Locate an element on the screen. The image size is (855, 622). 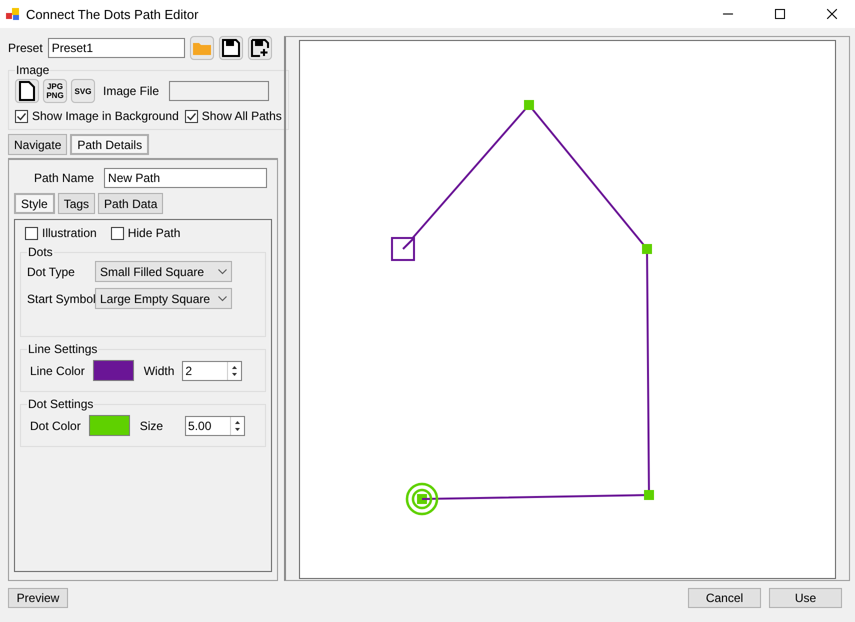
checkbox-label: Show Image in Background is located at coordinates (105, 116).